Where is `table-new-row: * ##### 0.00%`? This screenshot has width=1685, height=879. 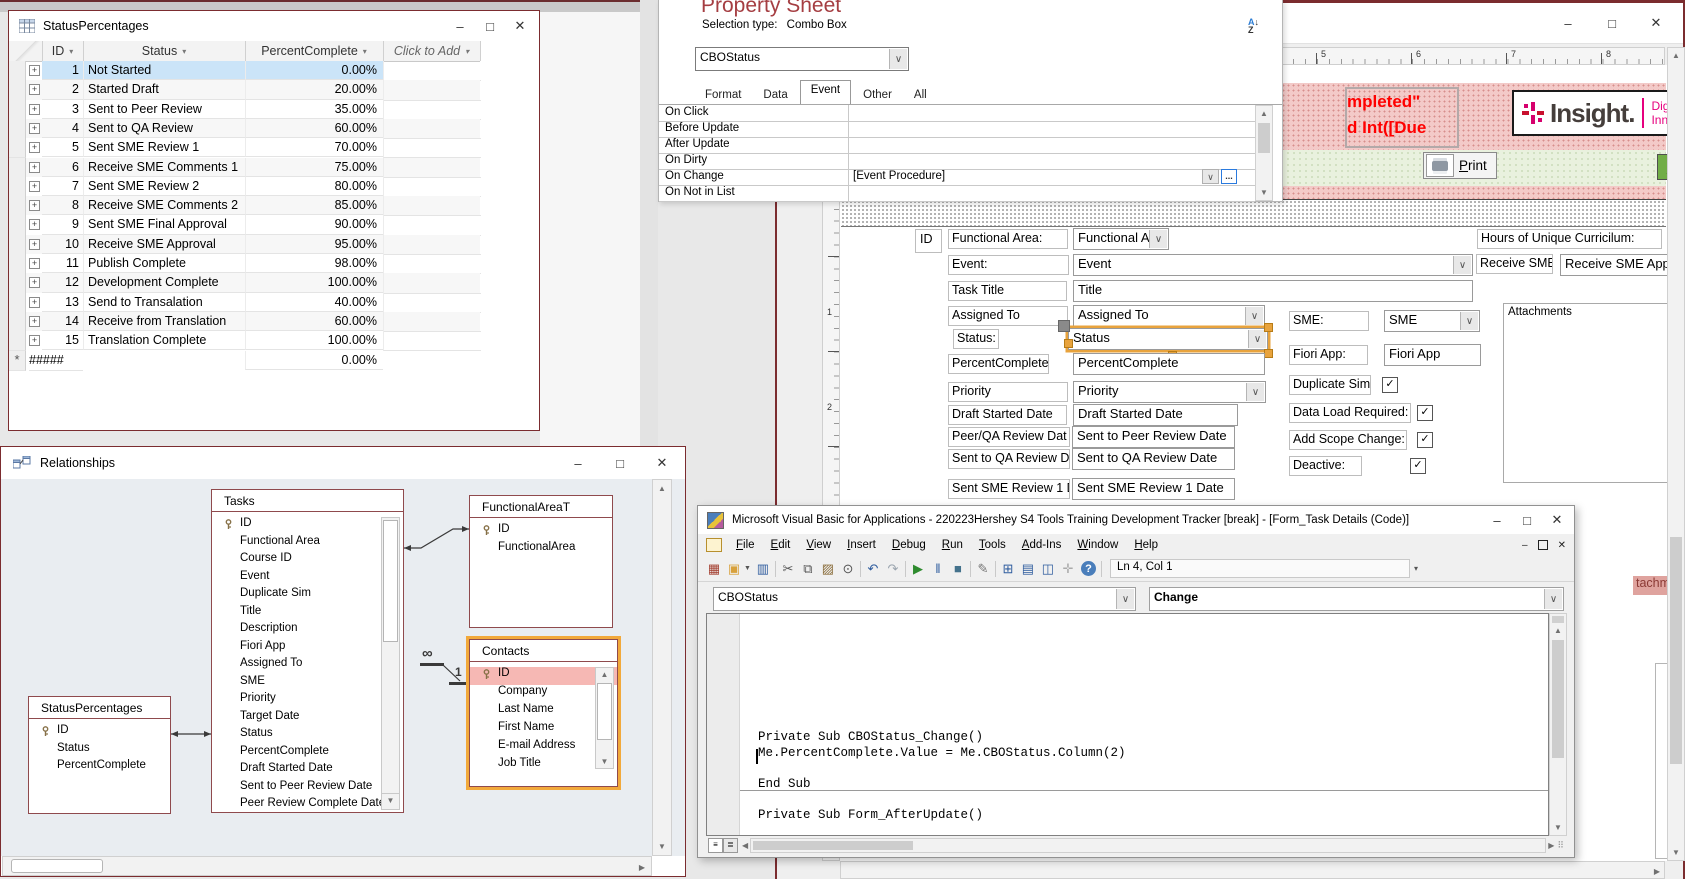 table-new-row: * ##### 0.00% is located at coordinates (244, 360).